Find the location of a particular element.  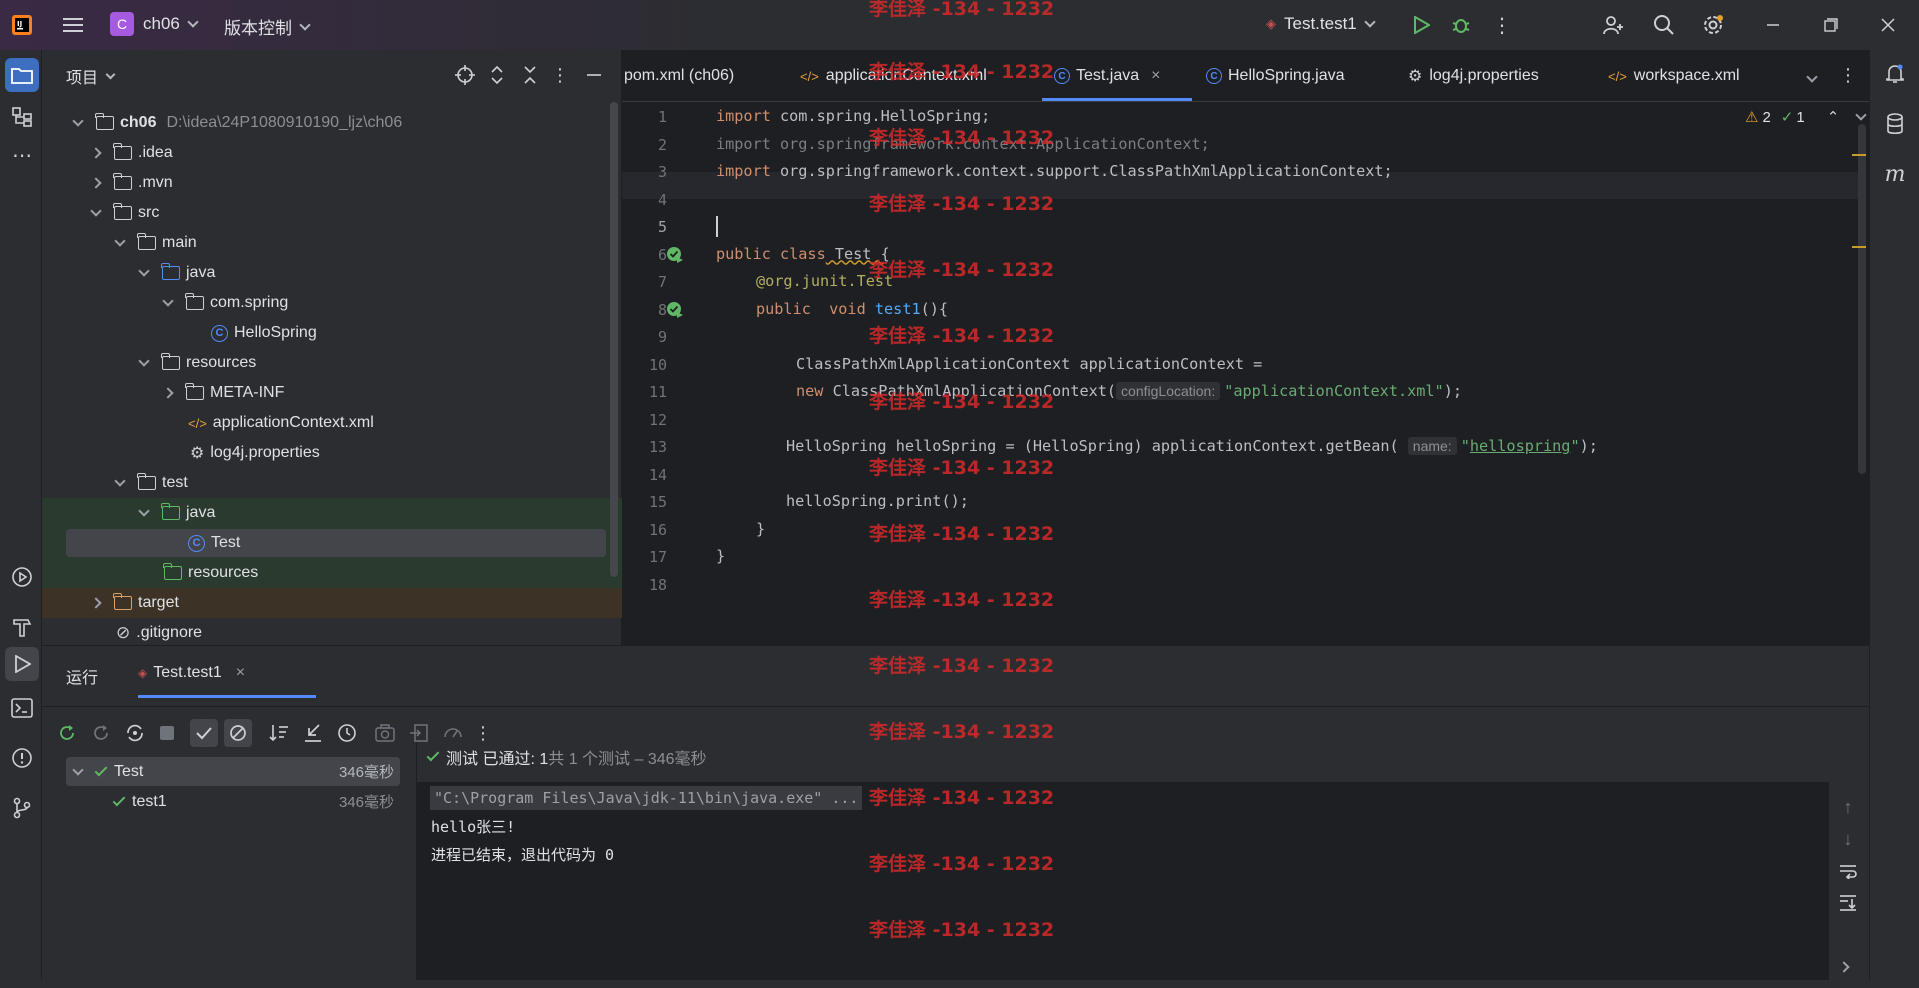

test-row-test1: test1 346毫秒 is located at coordinates (233, 801).